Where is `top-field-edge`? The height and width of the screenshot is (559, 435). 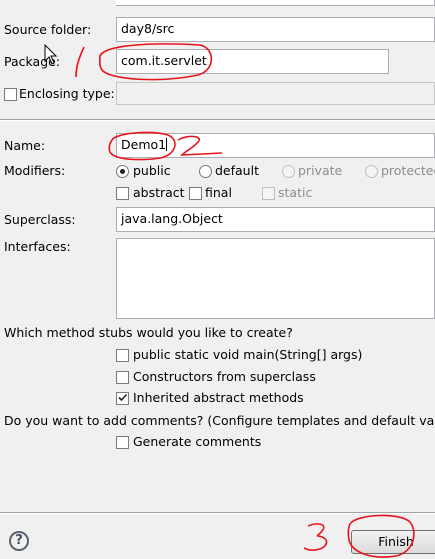 top-field-edge is located at coordinates (275, 3).